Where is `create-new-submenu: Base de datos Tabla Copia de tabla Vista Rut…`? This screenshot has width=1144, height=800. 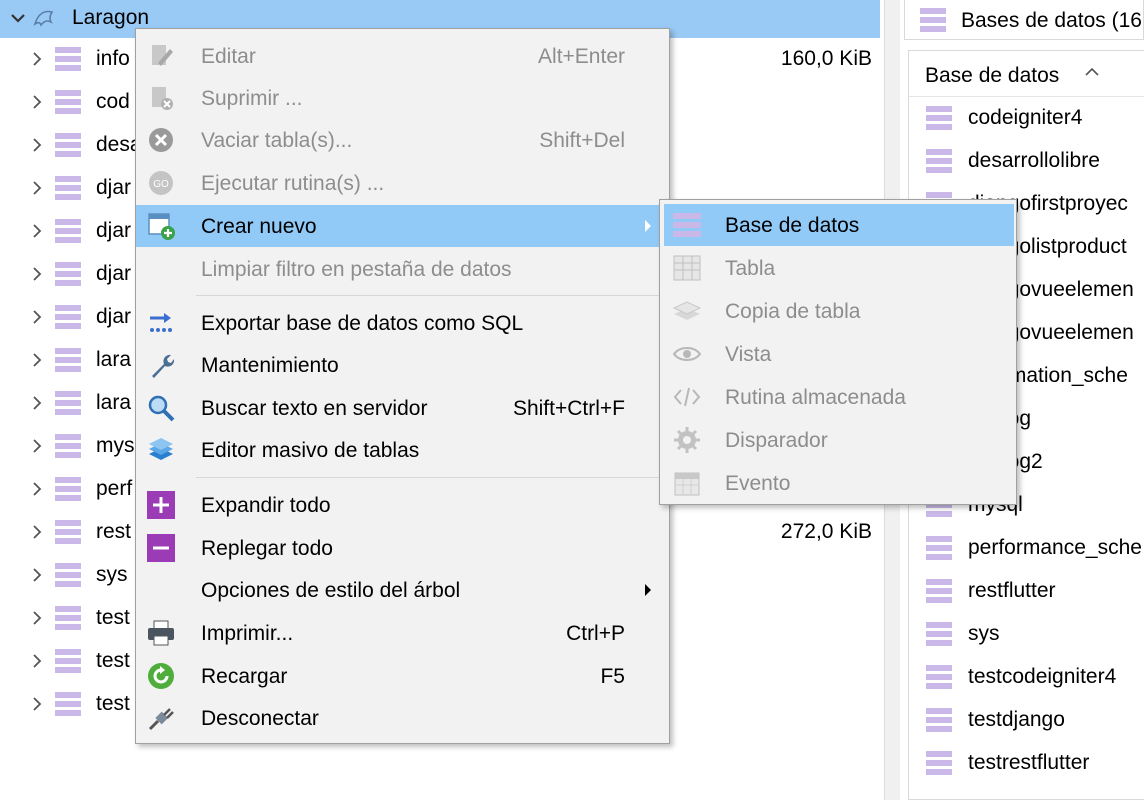
create-new-submenu: Base de datos Tabla Copia de tabla Vista Rut… is located at coordinates (838, 352).